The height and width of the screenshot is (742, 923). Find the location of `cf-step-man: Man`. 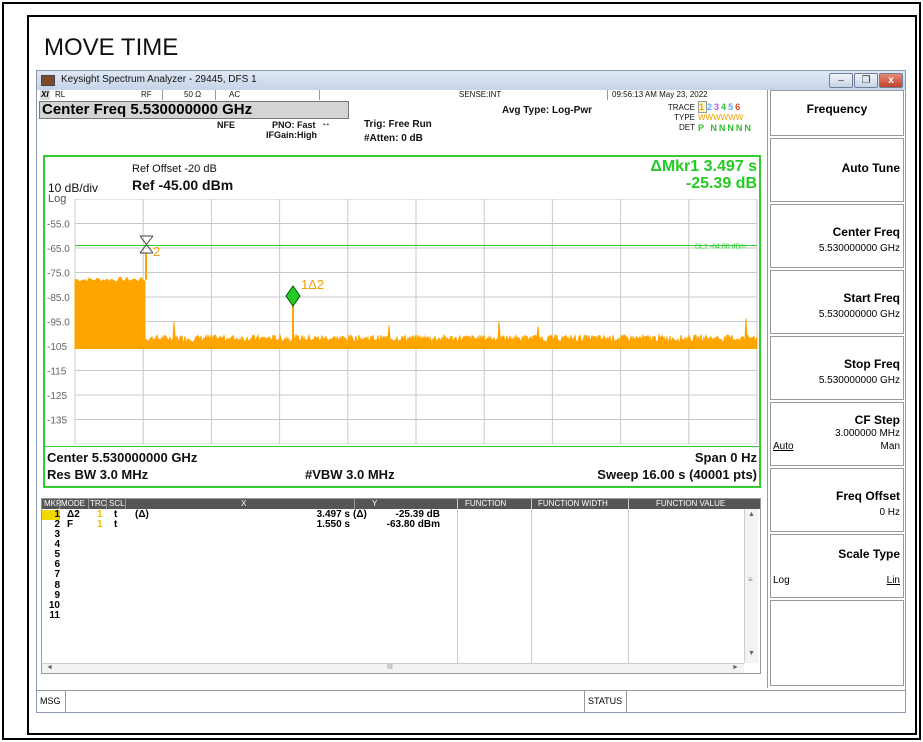

cf-step-man: Man is located at coordinates (890, 446).